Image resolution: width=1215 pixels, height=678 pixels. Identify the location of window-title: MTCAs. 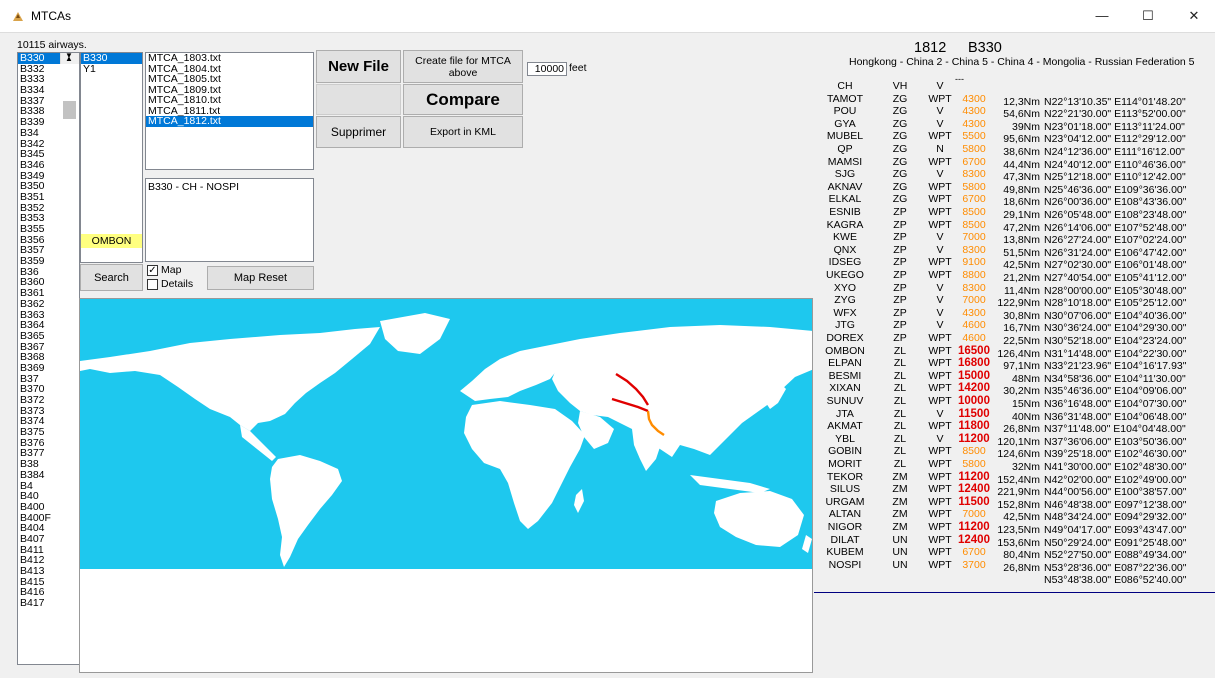
(51, 16).